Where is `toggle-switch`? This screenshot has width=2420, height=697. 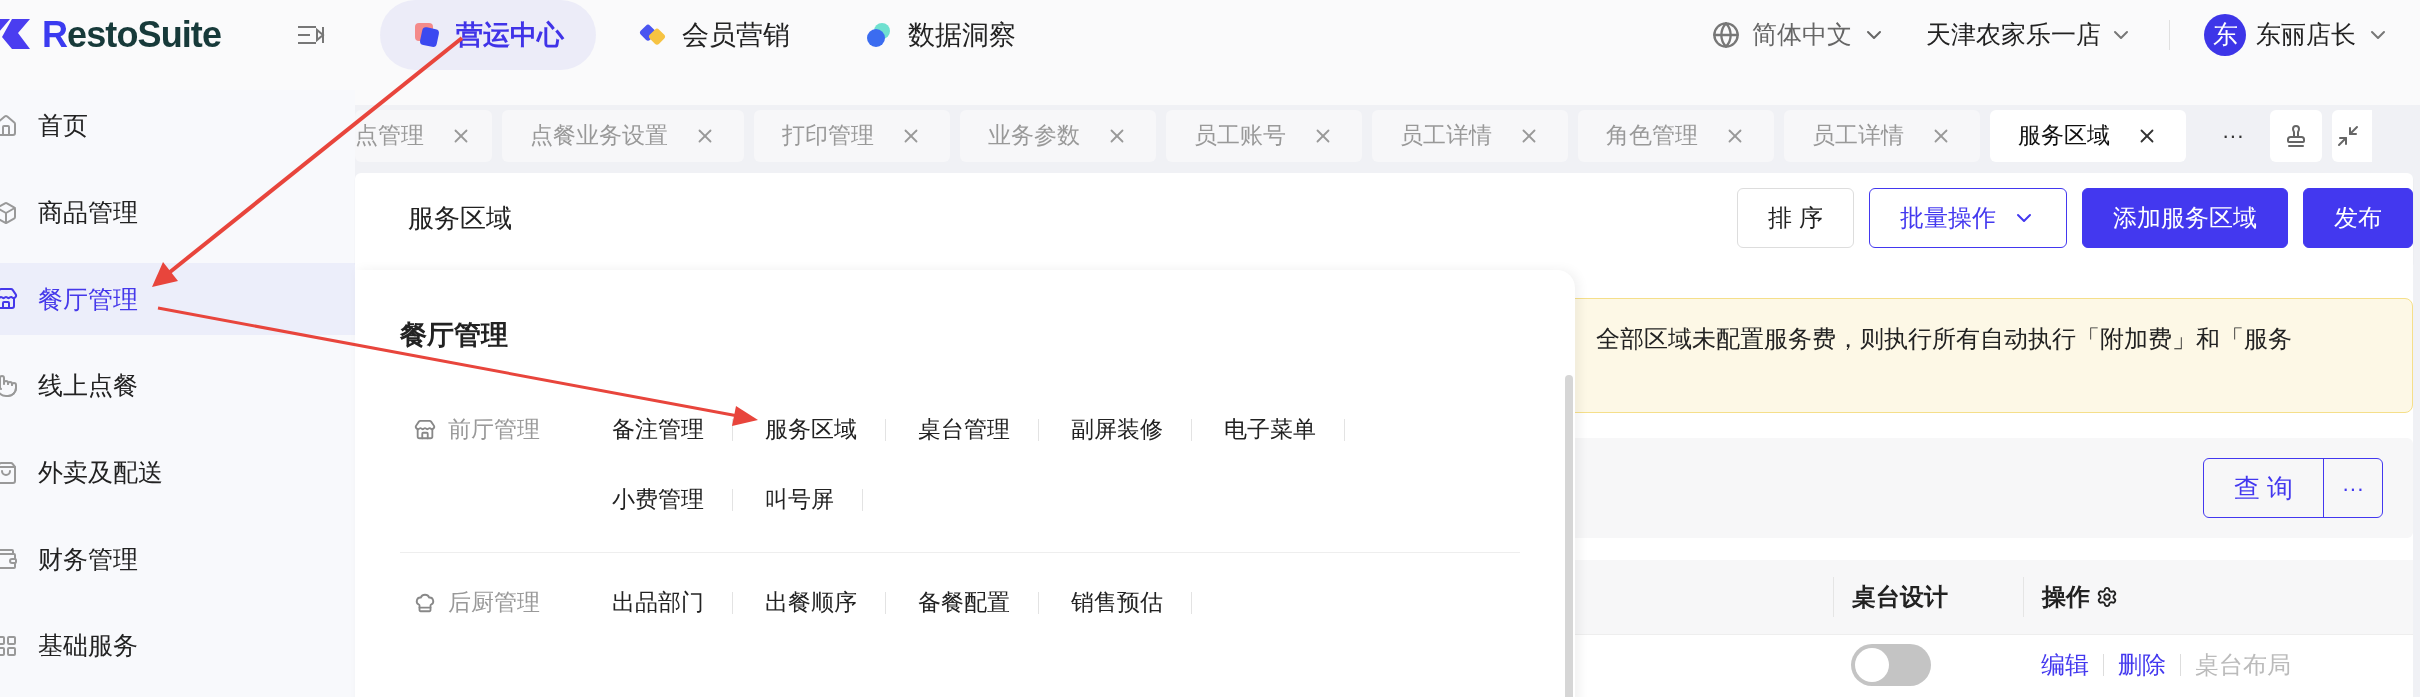
toggle-switch is located at coordinates (1891, 665).